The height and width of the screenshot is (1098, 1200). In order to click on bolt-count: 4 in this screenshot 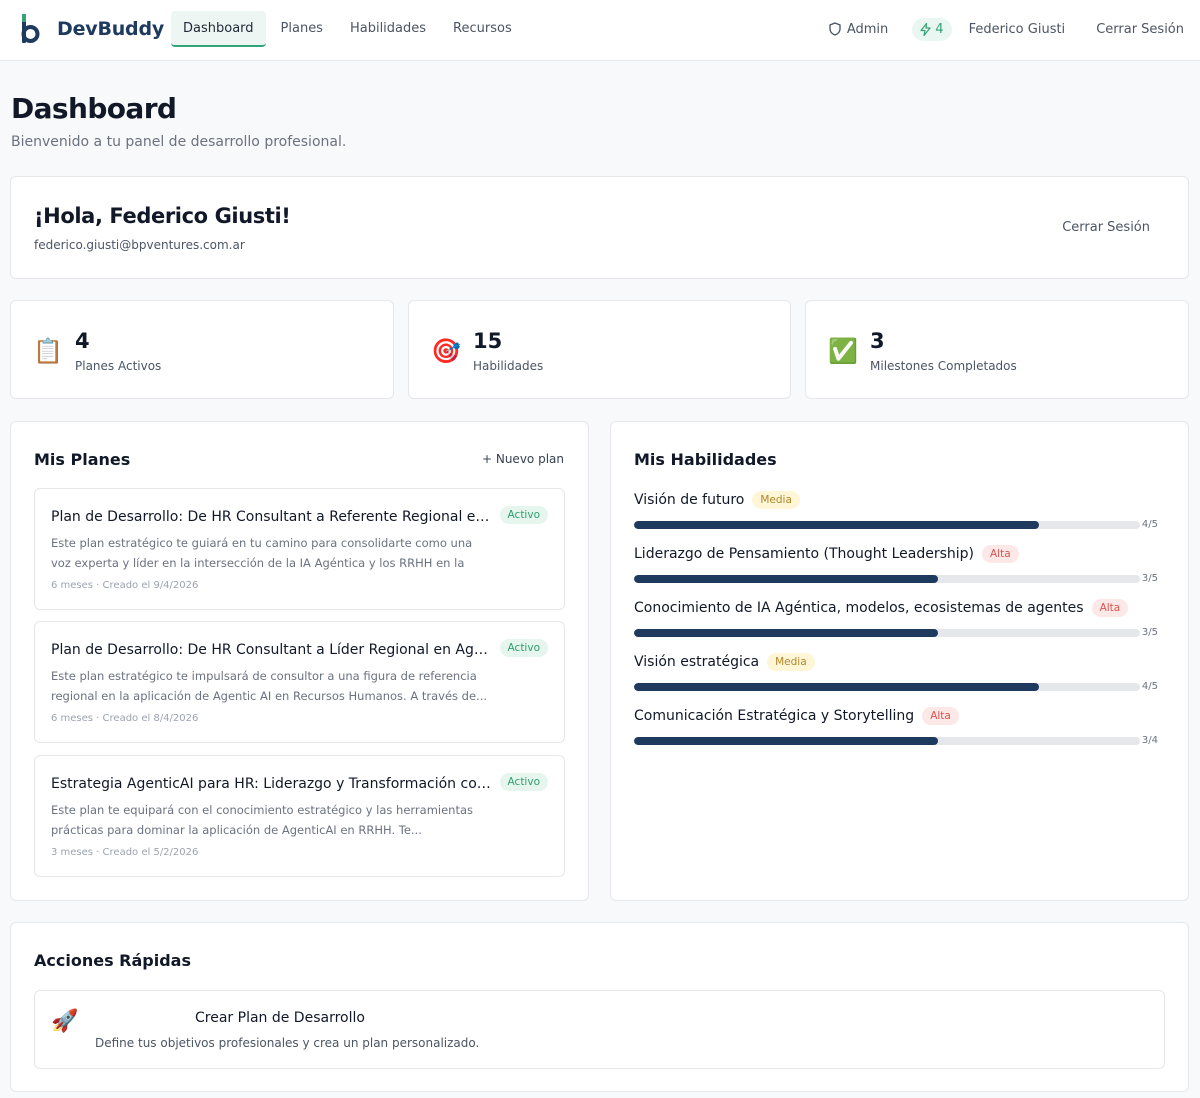, I will do `click(939, 29)`.